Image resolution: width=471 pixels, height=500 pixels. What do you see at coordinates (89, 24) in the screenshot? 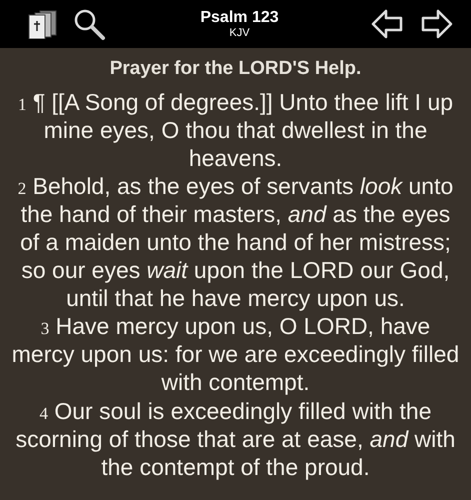
I see `search-icon` at bounding box center [89, 24].